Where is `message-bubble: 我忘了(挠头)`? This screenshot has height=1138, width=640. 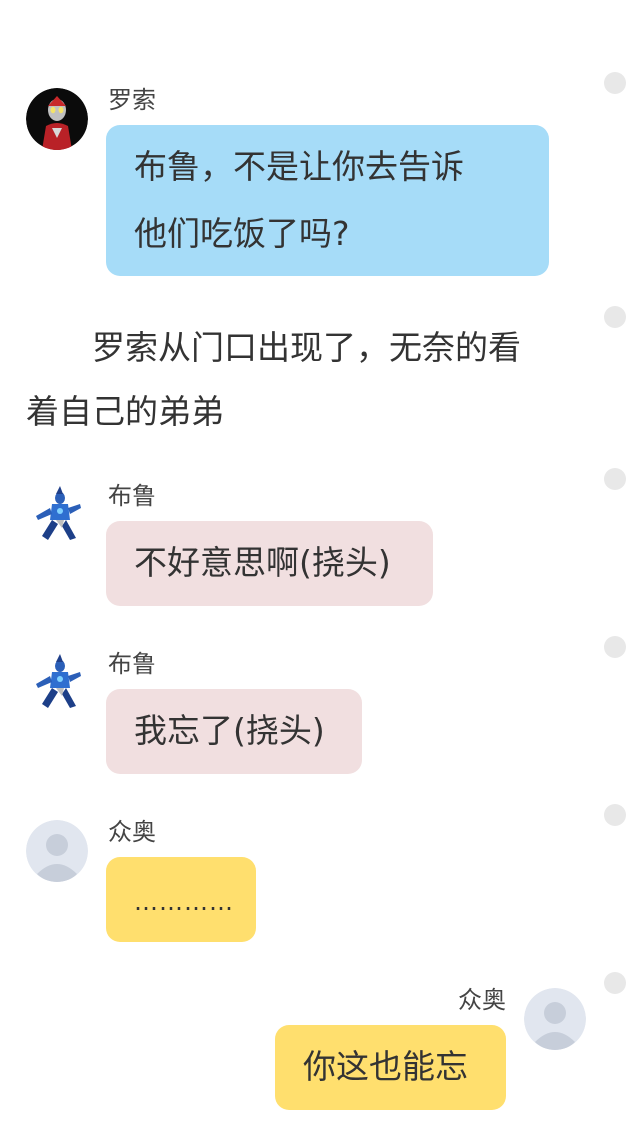
message-bubble: 我忘了(挠头) is located at coordinates (234, 731).